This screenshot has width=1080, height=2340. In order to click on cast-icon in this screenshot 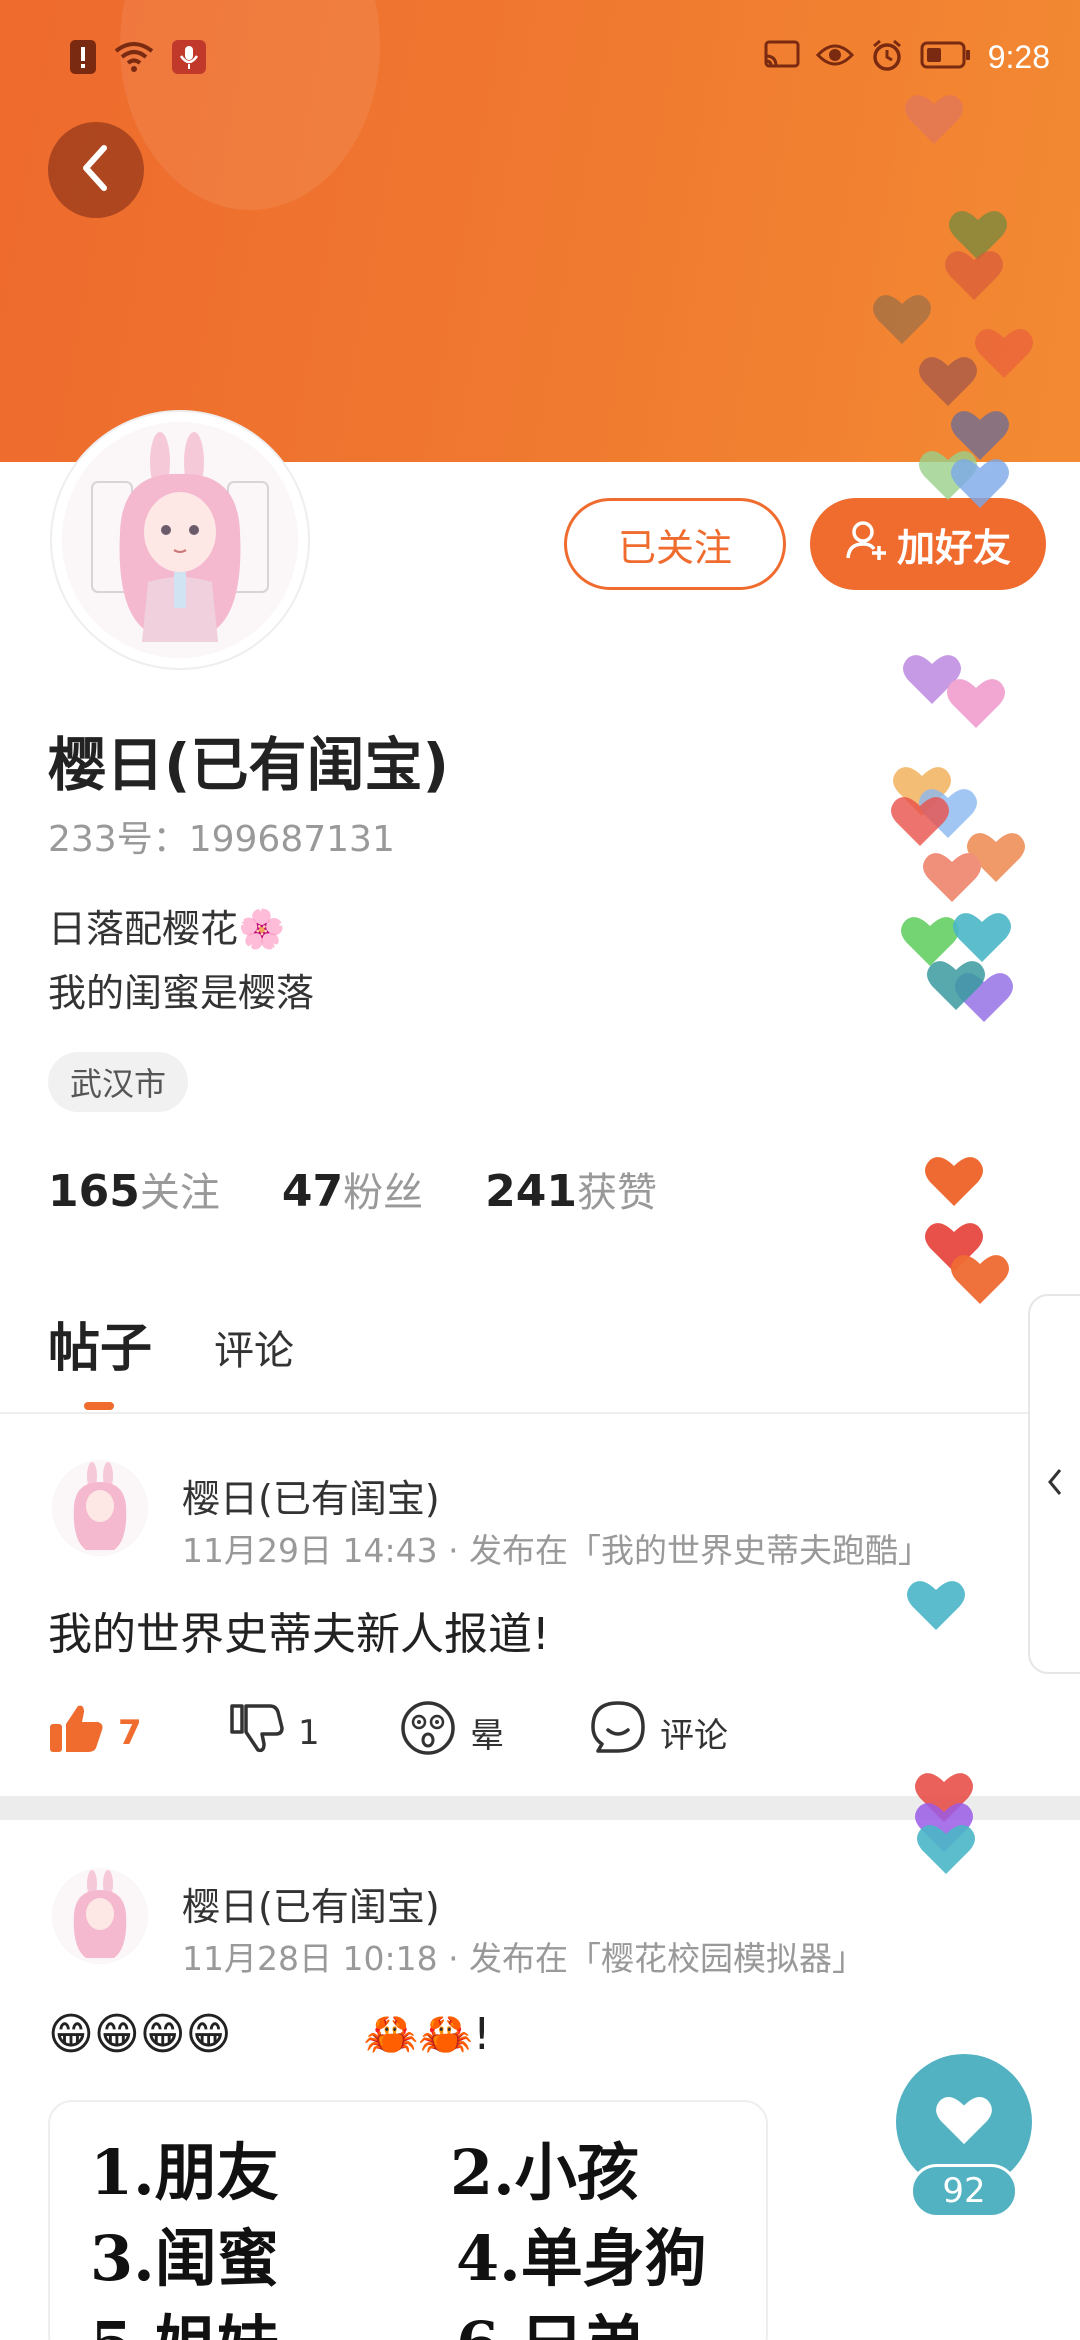, I will do `click(782, 57)`.